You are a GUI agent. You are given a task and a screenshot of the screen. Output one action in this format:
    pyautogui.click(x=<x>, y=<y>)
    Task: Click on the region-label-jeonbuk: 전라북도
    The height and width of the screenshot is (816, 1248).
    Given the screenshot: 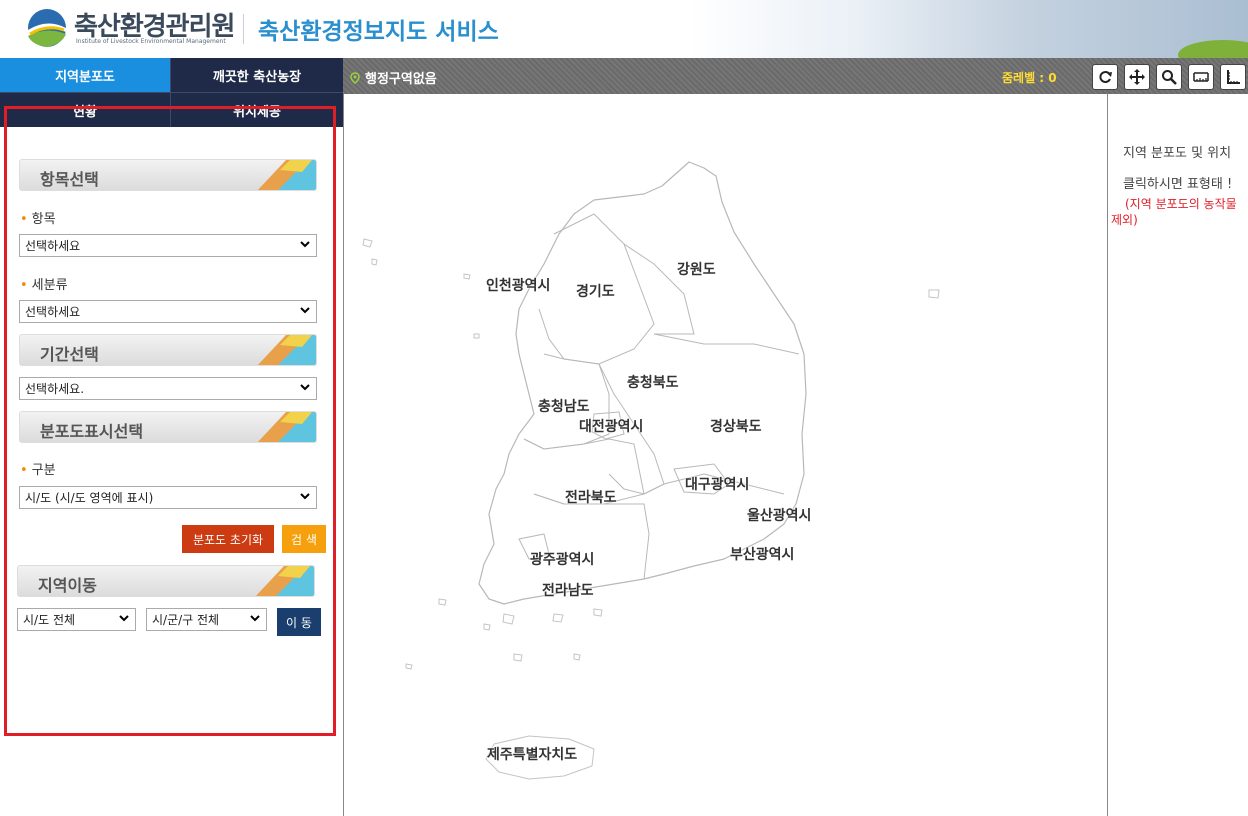 What is the action you would take?
    pyautogui.click(x=591, y=497)
    